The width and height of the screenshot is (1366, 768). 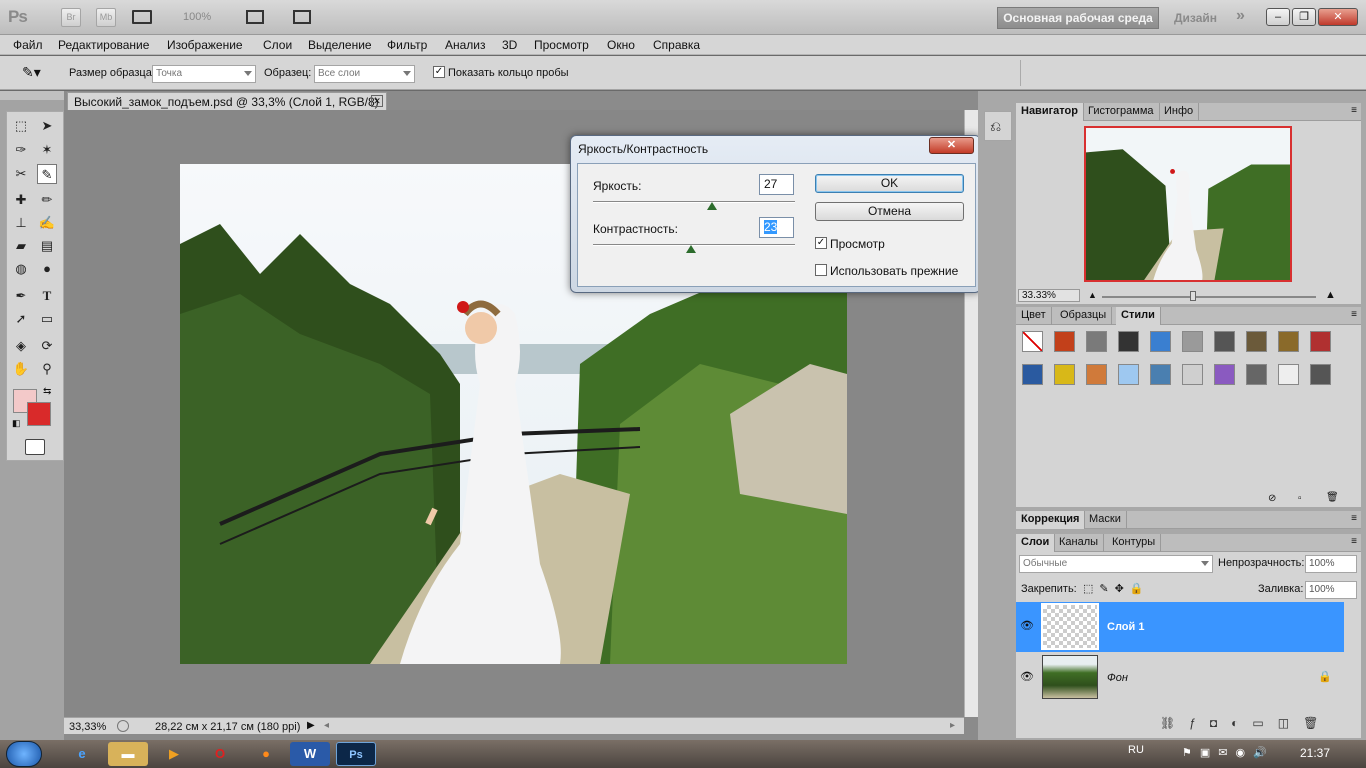 I want to click on firefox-icon: ●, so click(x=266, y=754).